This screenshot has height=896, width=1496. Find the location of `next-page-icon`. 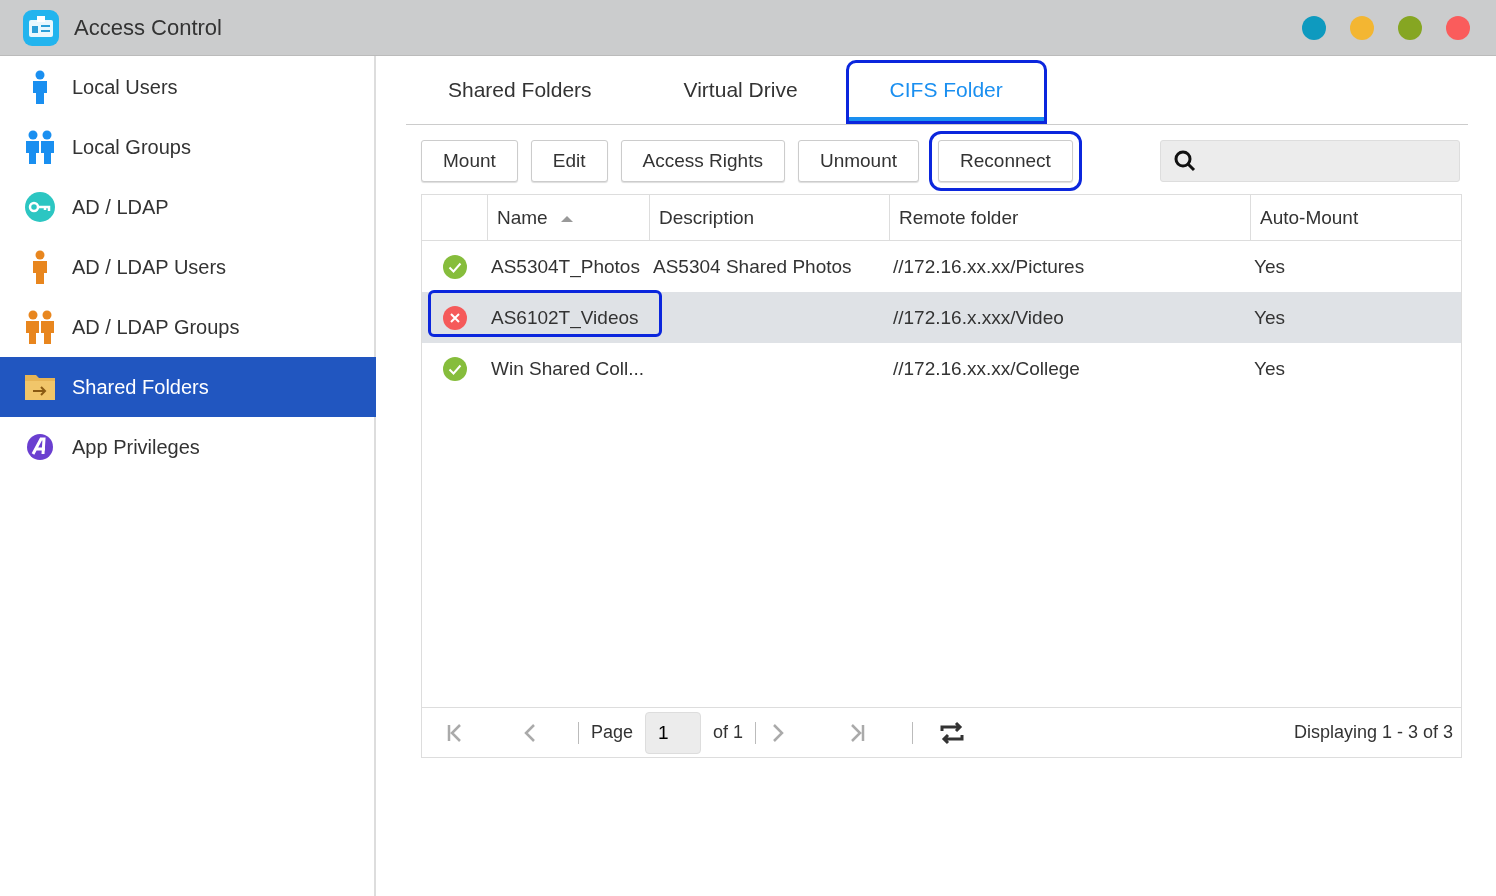

next-page-icon is located at coordinates (778, 732).